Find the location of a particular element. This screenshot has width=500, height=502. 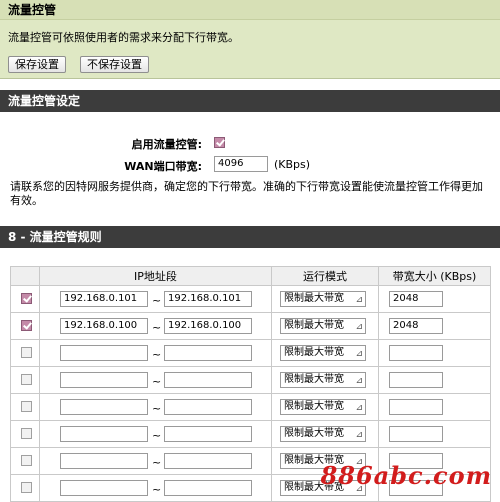

save-settings-button: 保存设置 is located at coordinates (37, 64).